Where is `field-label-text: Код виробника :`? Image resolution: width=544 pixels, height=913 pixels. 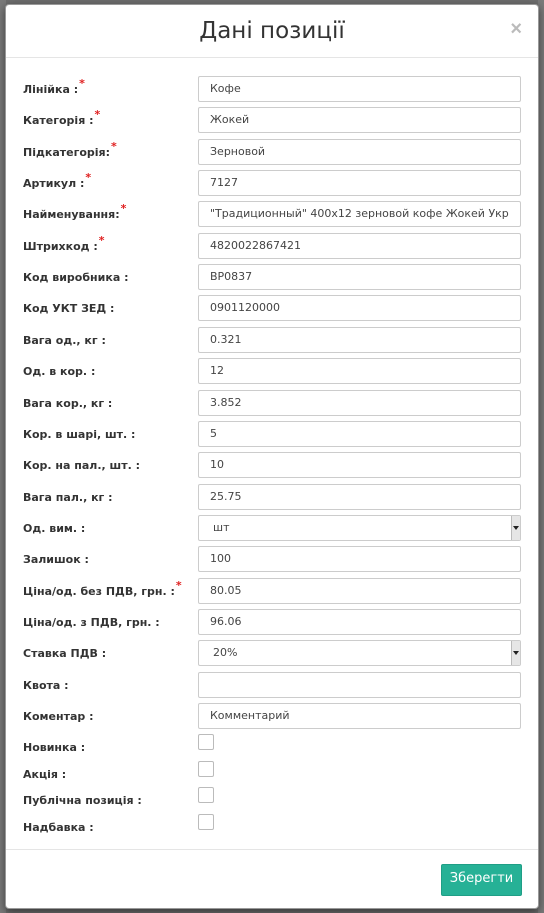 field-label-text: Код виробника : is located at coordinates (76, 277).